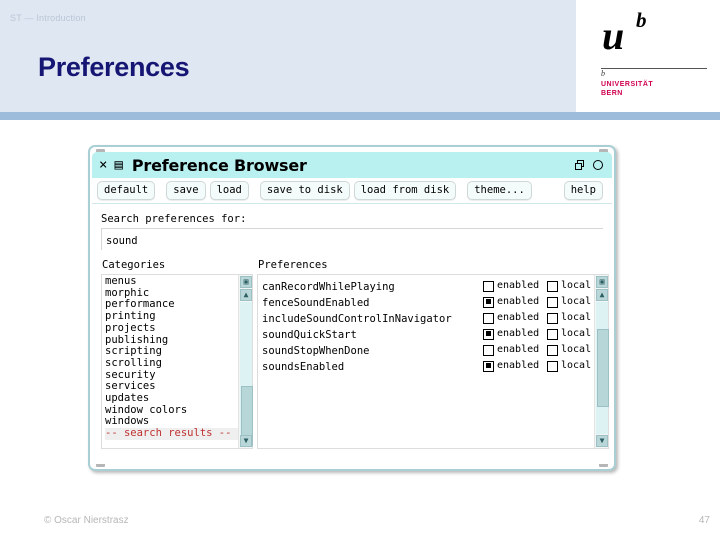 This screenshot has height=540, width=720. I want to click on preference-name: soundsEnabled, so click(303, 367).